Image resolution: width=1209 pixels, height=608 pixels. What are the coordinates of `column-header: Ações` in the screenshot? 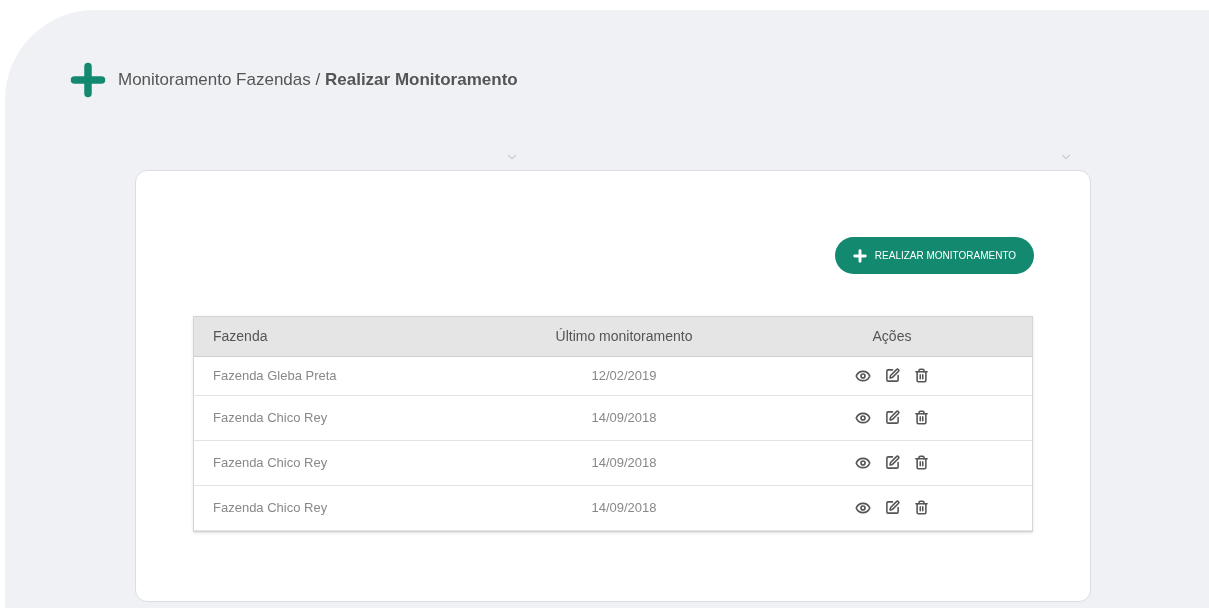 It's located at (892, 336).